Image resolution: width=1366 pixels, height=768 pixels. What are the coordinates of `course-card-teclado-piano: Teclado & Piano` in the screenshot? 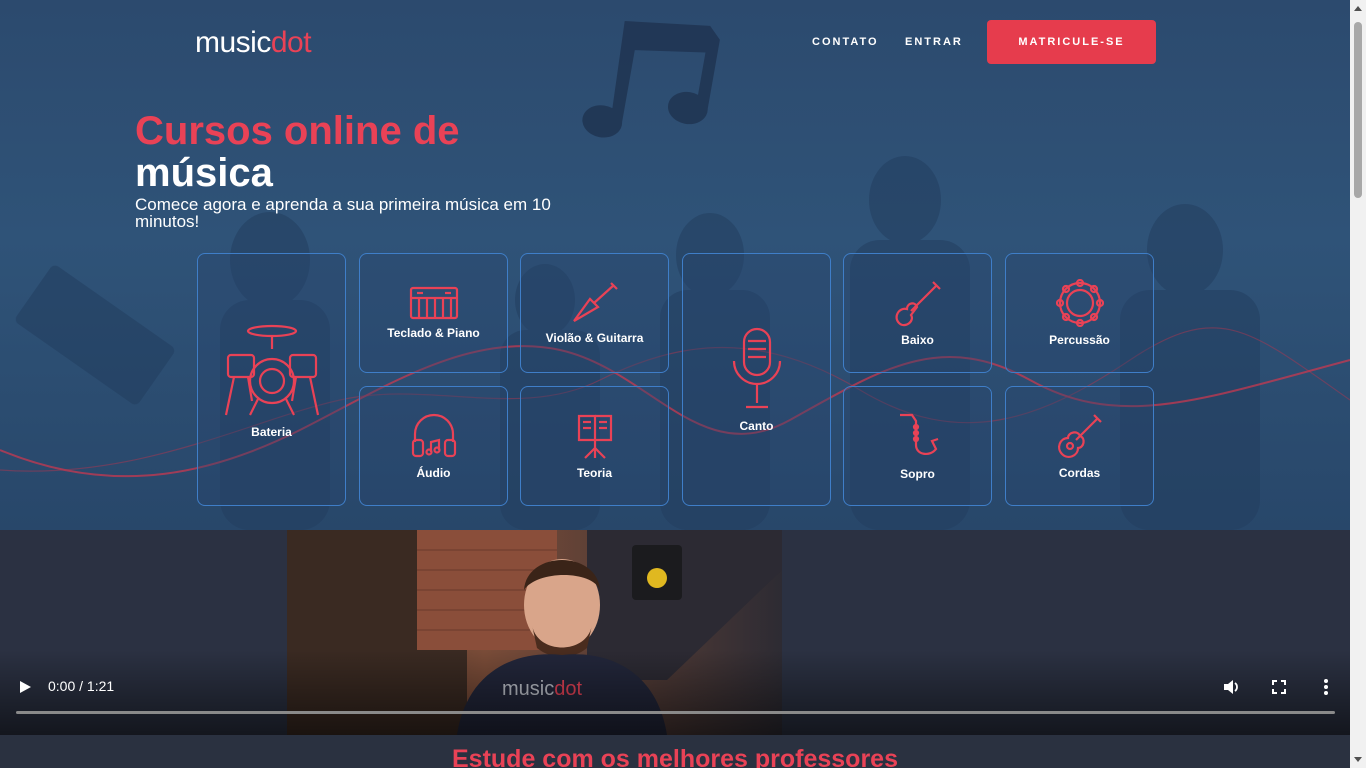 It's located at (433, 313).